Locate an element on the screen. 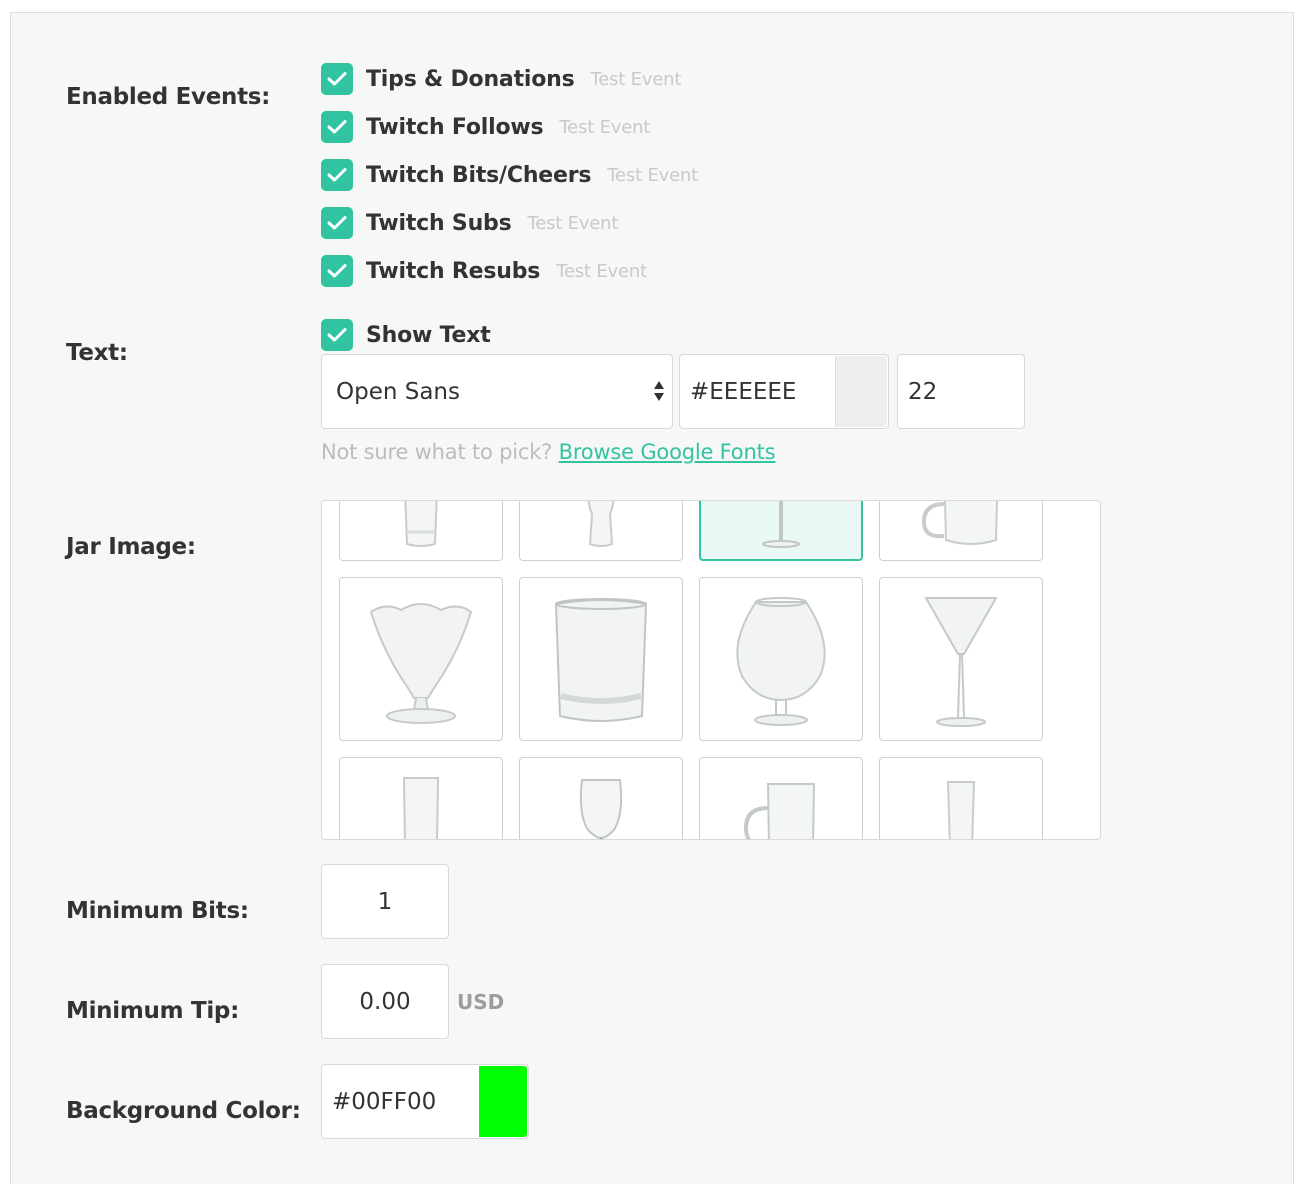 The image size is (1300, 1184). jar-tile-martini is located at coordinates (961, 659).